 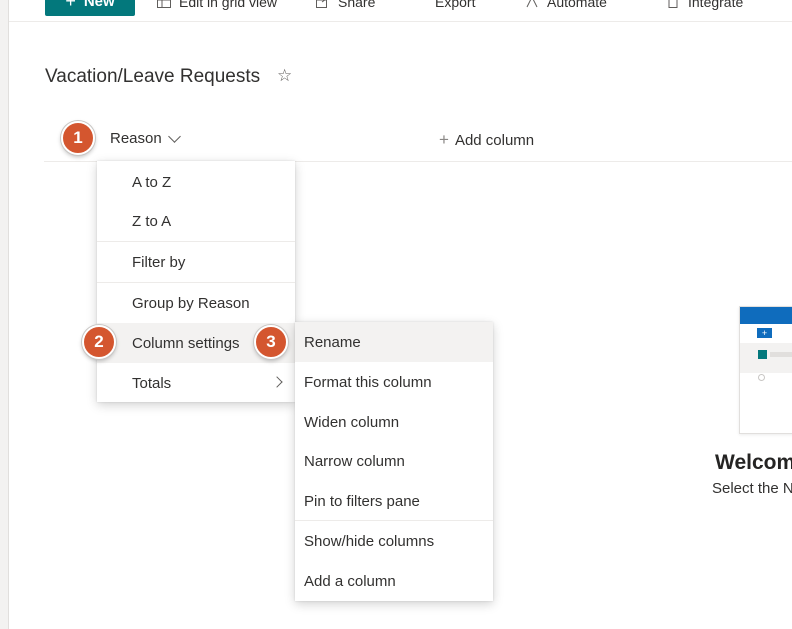 I want to click on reason-column-header: Reason, so click(x=145, y=138).